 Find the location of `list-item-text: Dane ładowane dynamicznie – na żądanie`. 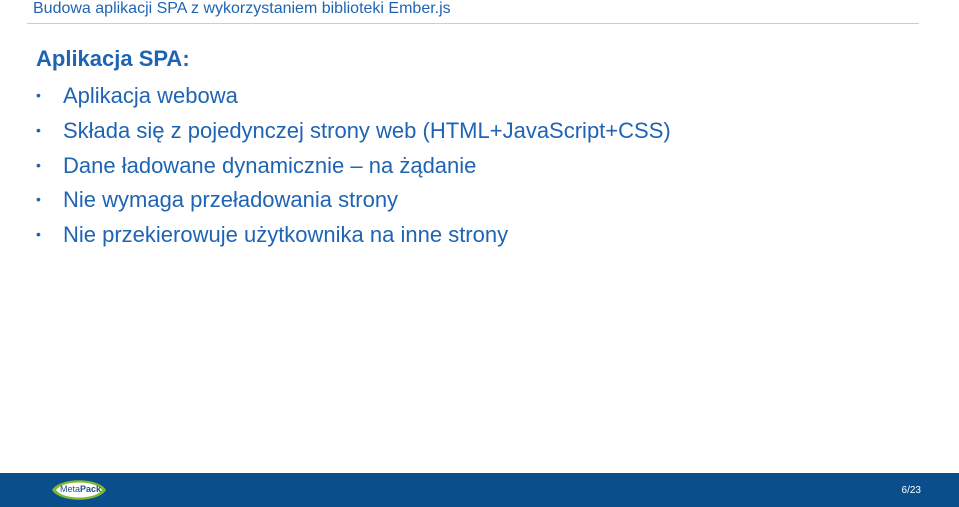

list-item-text: Dane ładowane dynamicznie – na żądanie is located at coordinates (270, 165).